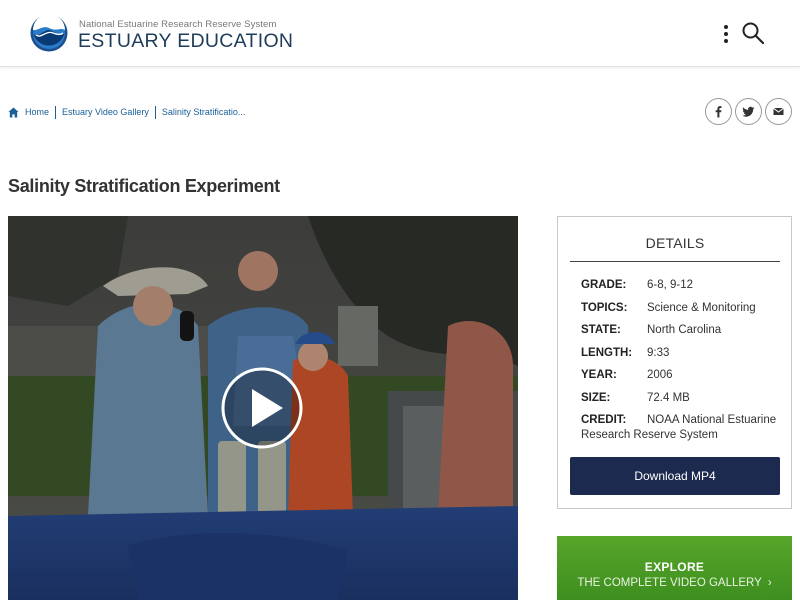  Describe the element at coordinates (668, 398) in the screenshot. I see `detail-value: 72.4 MB` at that location.